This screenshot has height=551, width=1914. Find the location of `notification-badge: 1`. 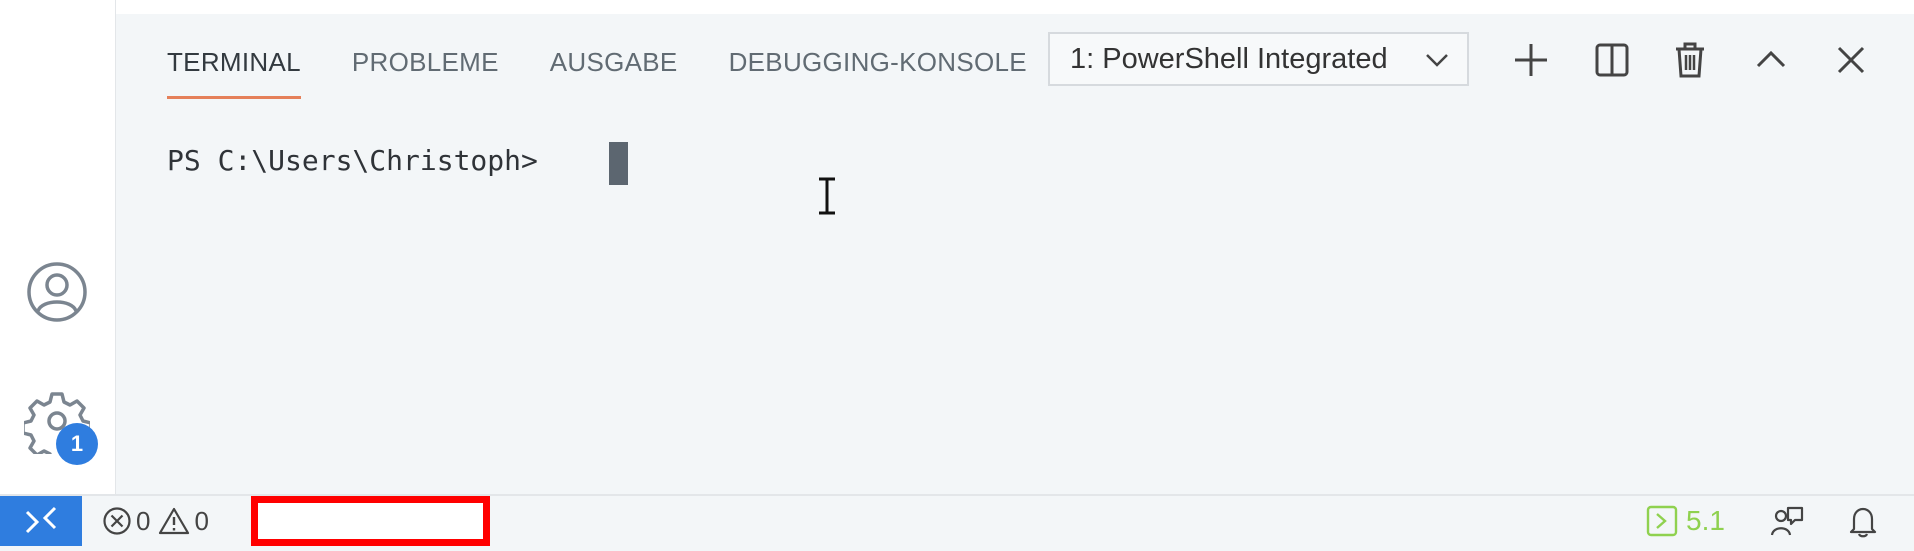

notification-badge: 1 is located at coordinates (77, 444).